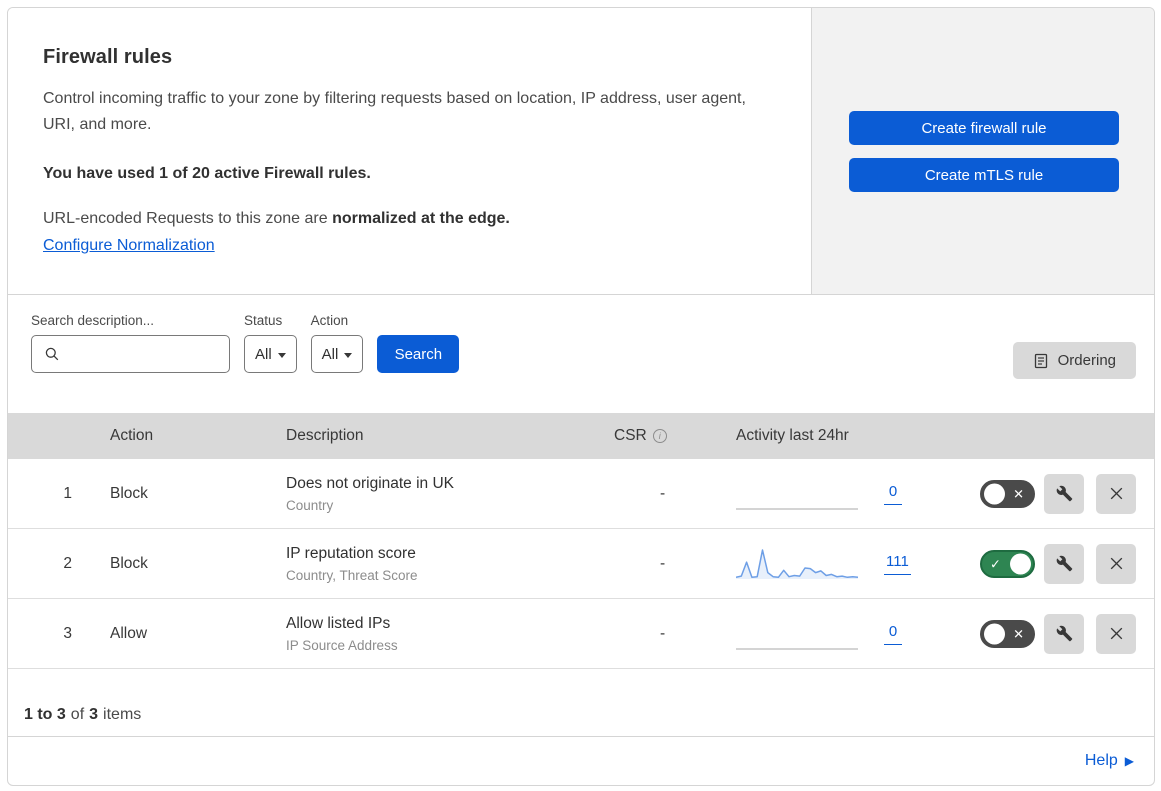 The width and height of the screenshot is (1161, 791). What do you see at coordinates (983, 151) in the screenshot?
I see `actions-panel: Create firewall rule Create mTLS rule` at bounding box center [983, 151].